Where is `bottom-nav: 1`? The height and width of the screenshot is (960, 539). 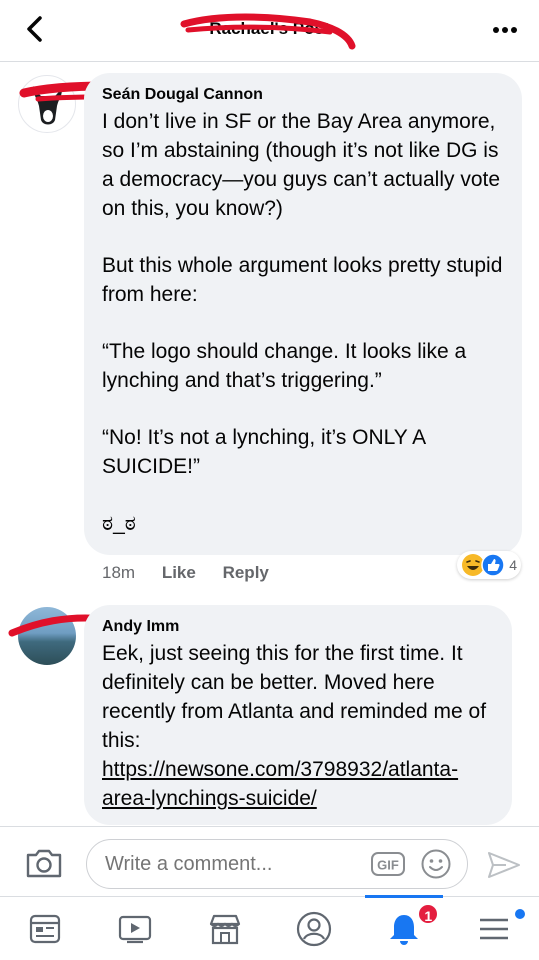
bottom-nav: 1 is located at coordinates (269, 927).